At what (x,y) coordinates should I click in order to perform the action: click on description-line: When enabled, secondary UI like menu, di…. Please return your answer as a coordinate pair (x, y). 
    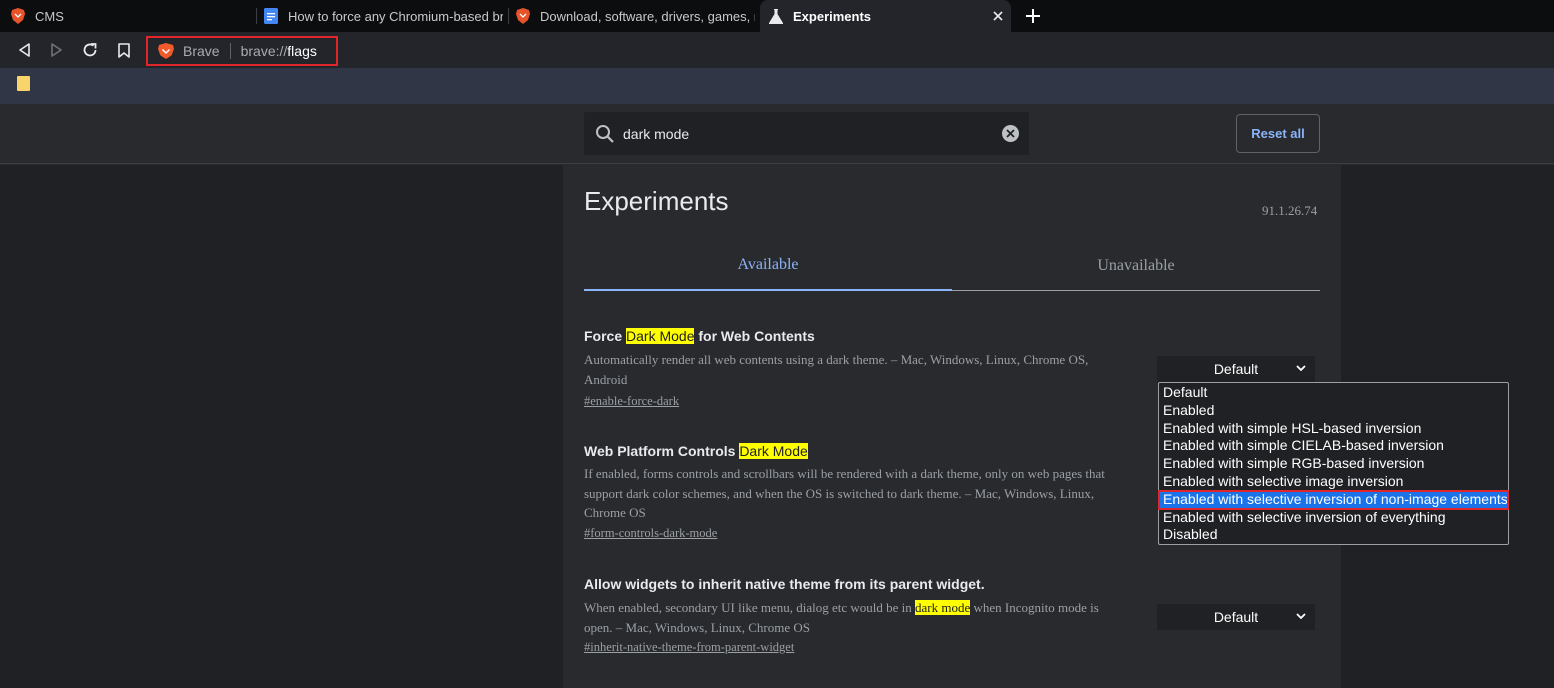
    Looking at the image, I should click on (841, 608).